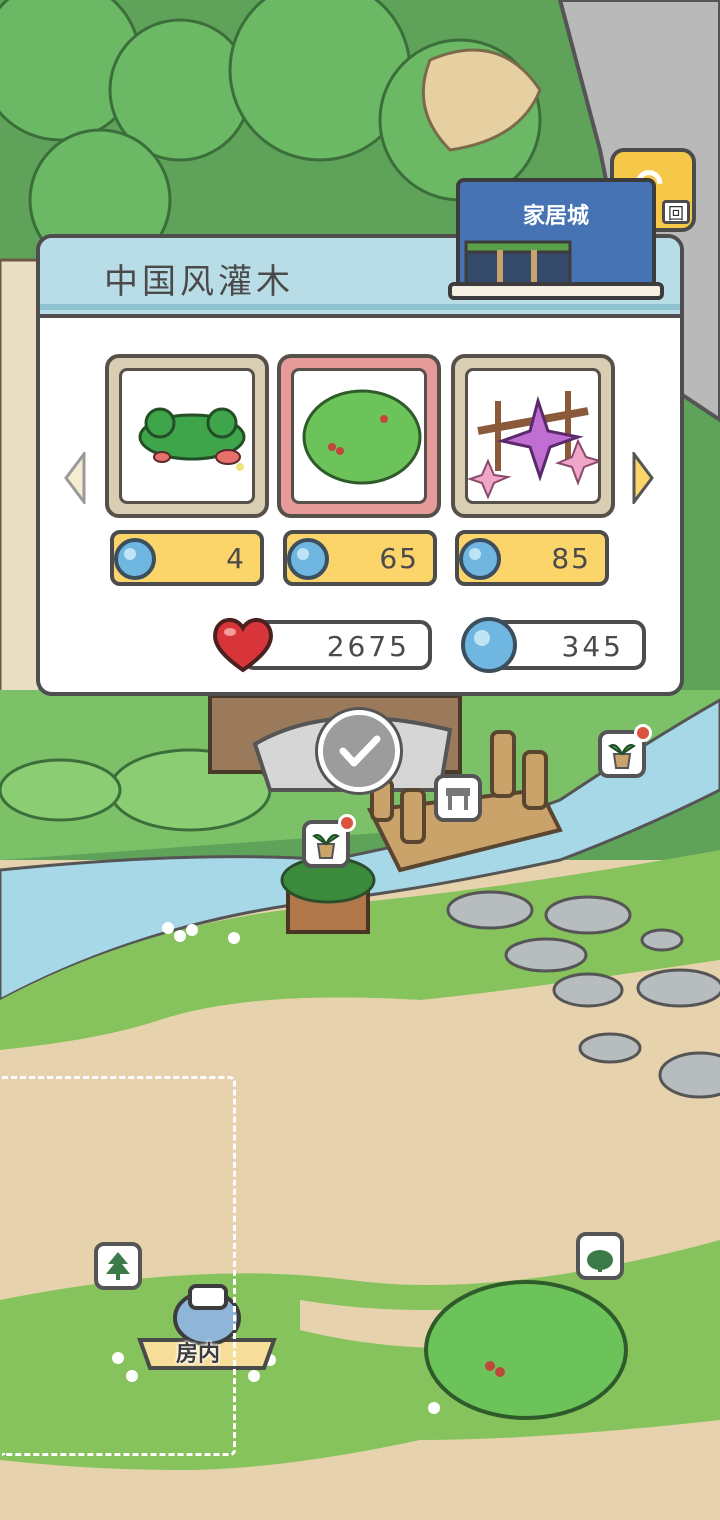 Image resolution: width=720 pixels, height=1520 pixels. I want to click on item-card-cherry-bush, so click(359, 436).